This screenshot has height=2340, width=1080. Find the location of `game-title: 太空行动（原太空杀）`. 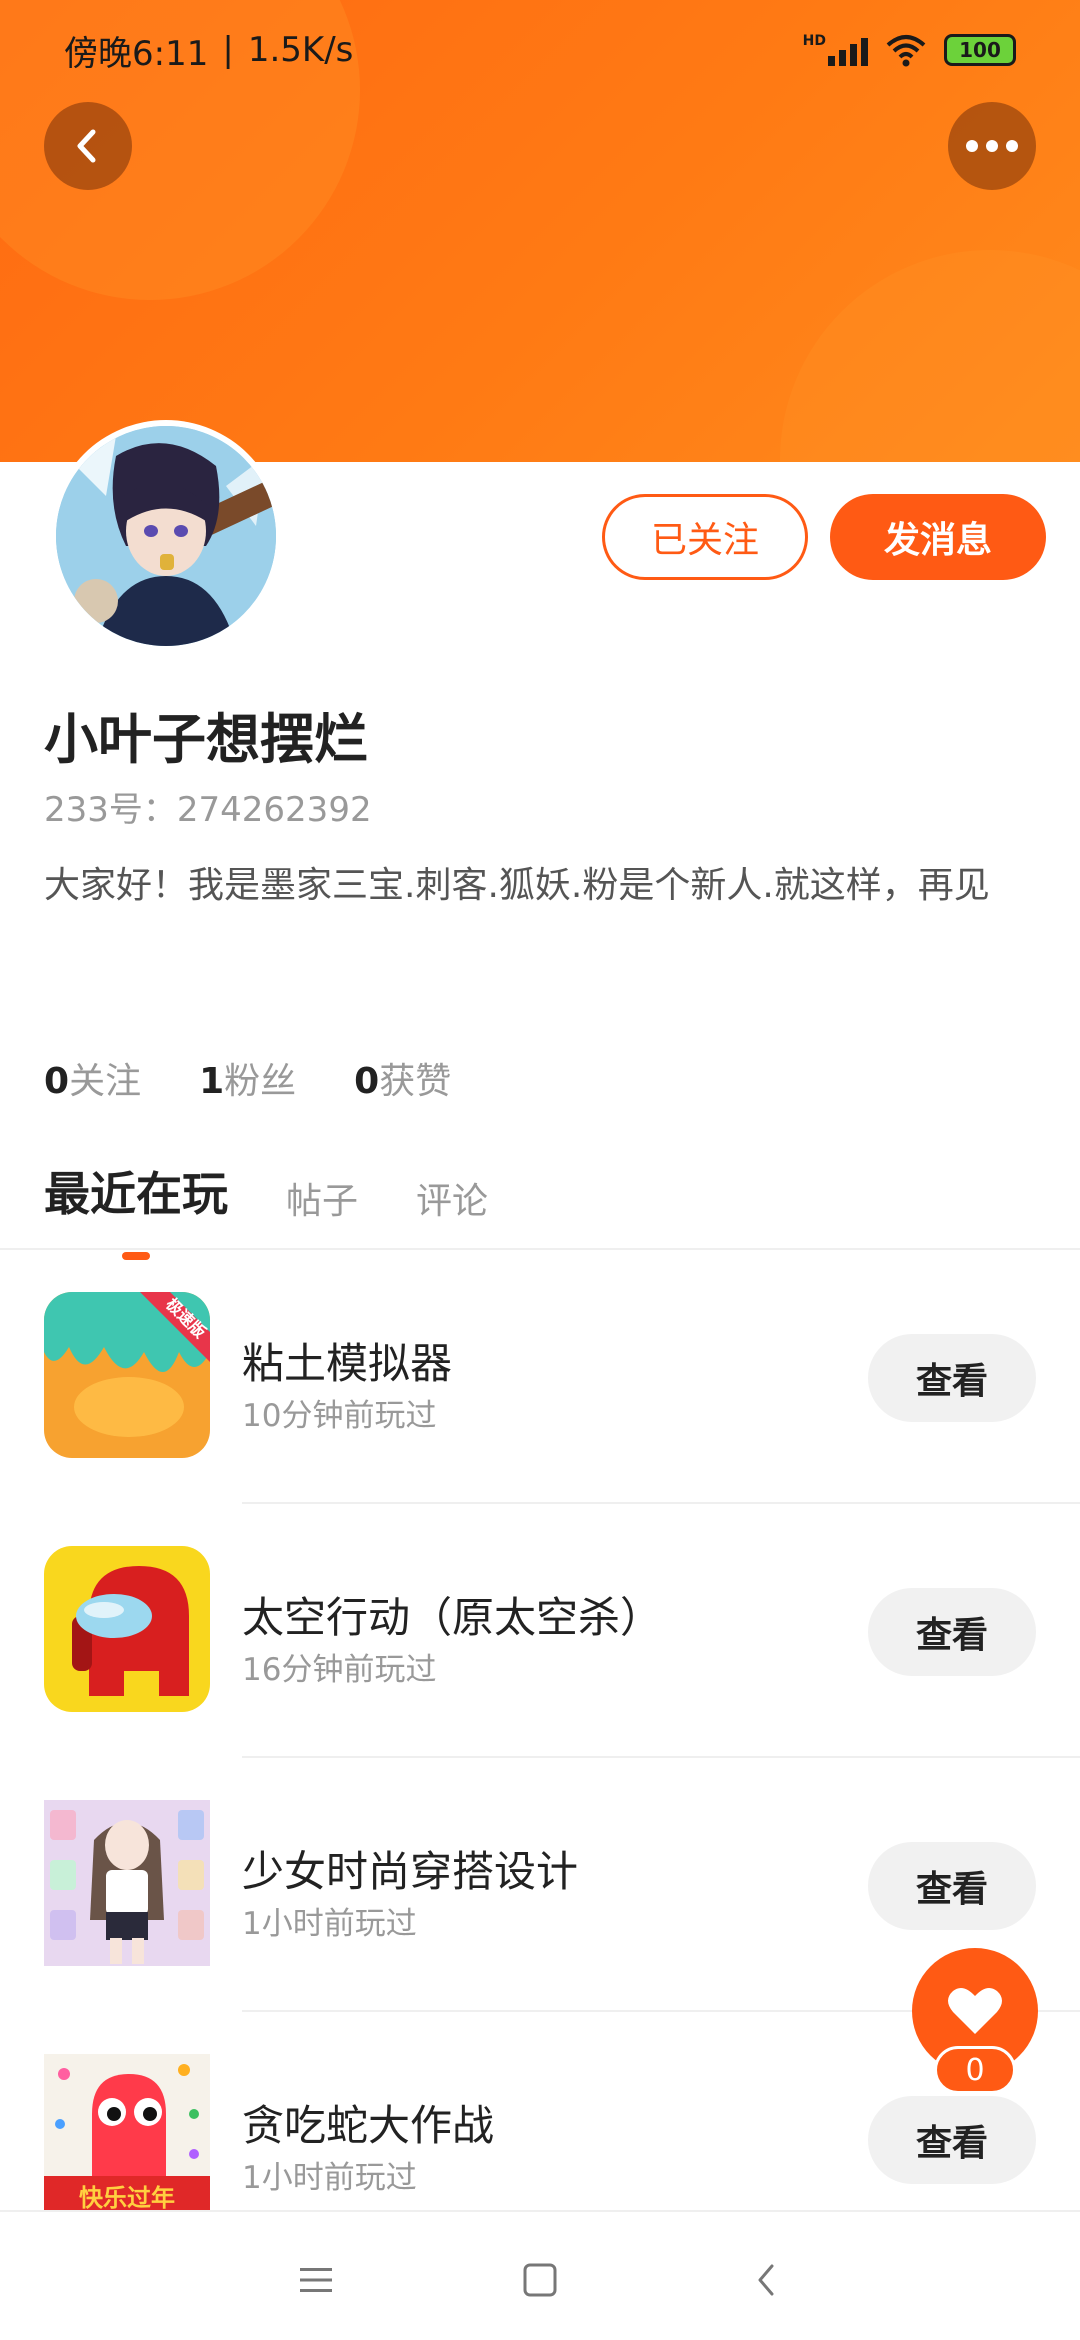

game-title: 太空行动（原太空杀） is located at coordinates (452, 1617).